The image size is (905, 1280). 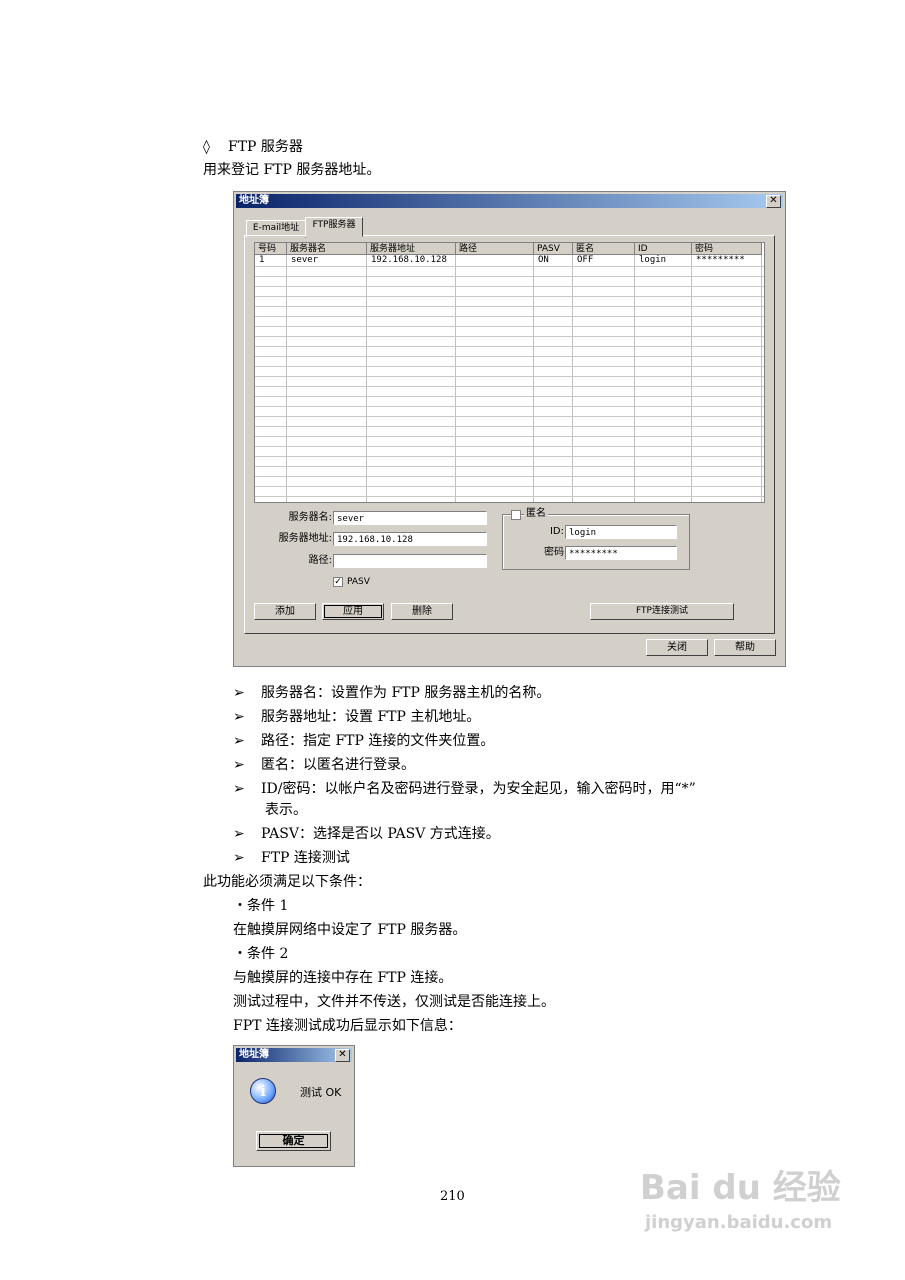 I want to click on bullet-text: FTP 连接测试, so click(x=305, y=858).